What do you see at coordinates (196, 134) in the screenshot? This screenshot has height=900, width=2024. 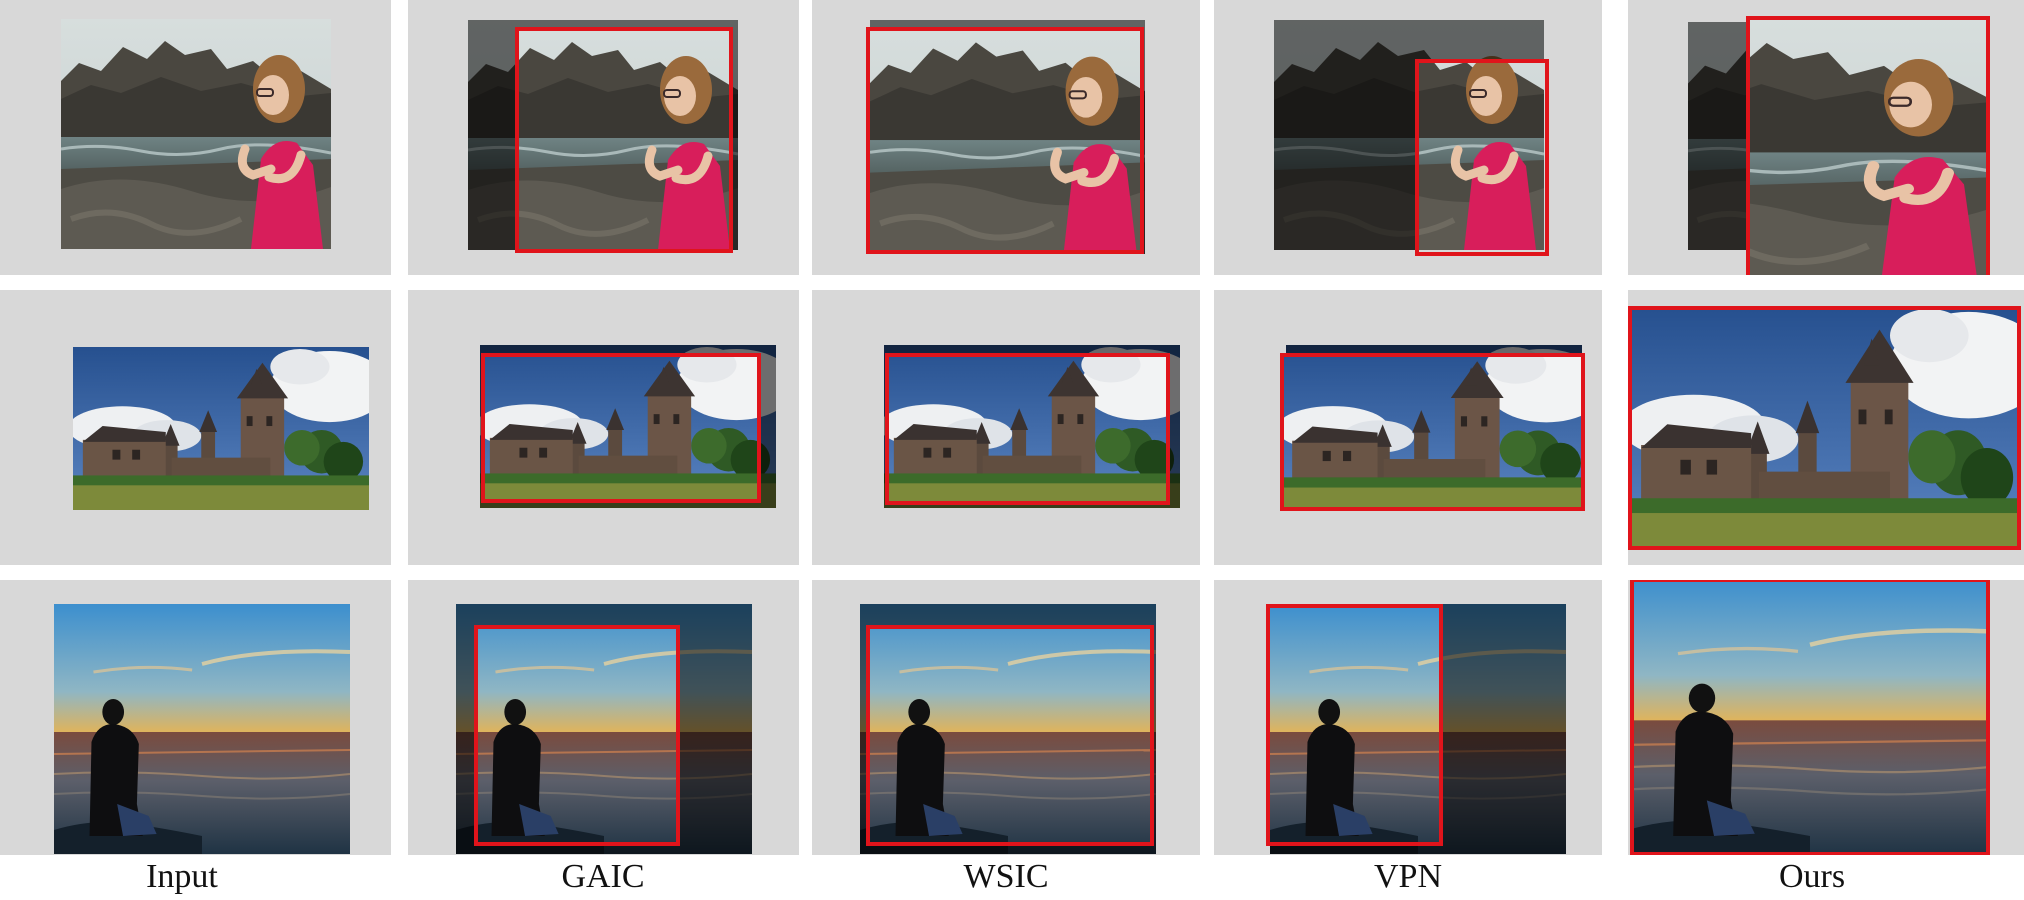 I see `row1-input-image` at bounding box center [196, 134].